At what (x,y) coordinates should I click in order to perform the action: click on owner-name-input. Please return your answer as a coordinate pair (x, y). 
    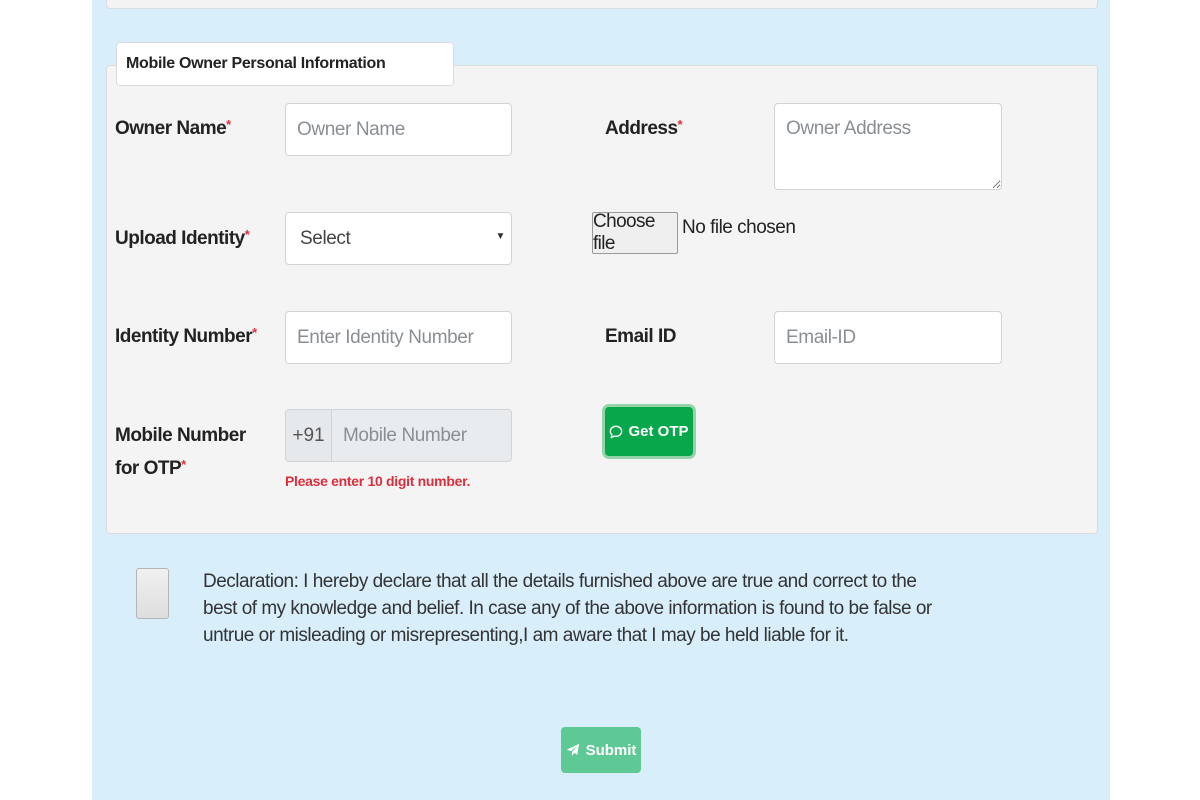
    Looking at the image, I should click on (398, 129).